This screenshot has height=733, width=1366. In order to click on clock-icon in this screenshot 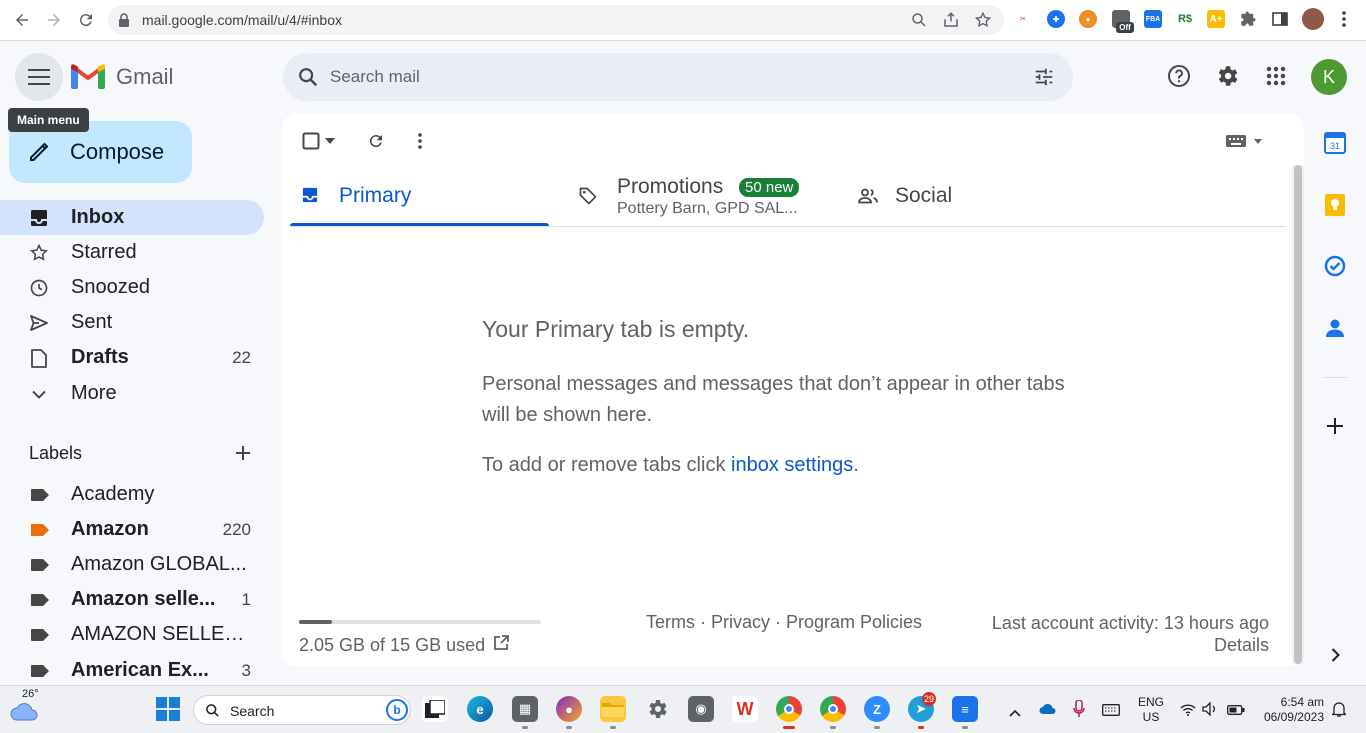, I will do `click(39, 288)`.